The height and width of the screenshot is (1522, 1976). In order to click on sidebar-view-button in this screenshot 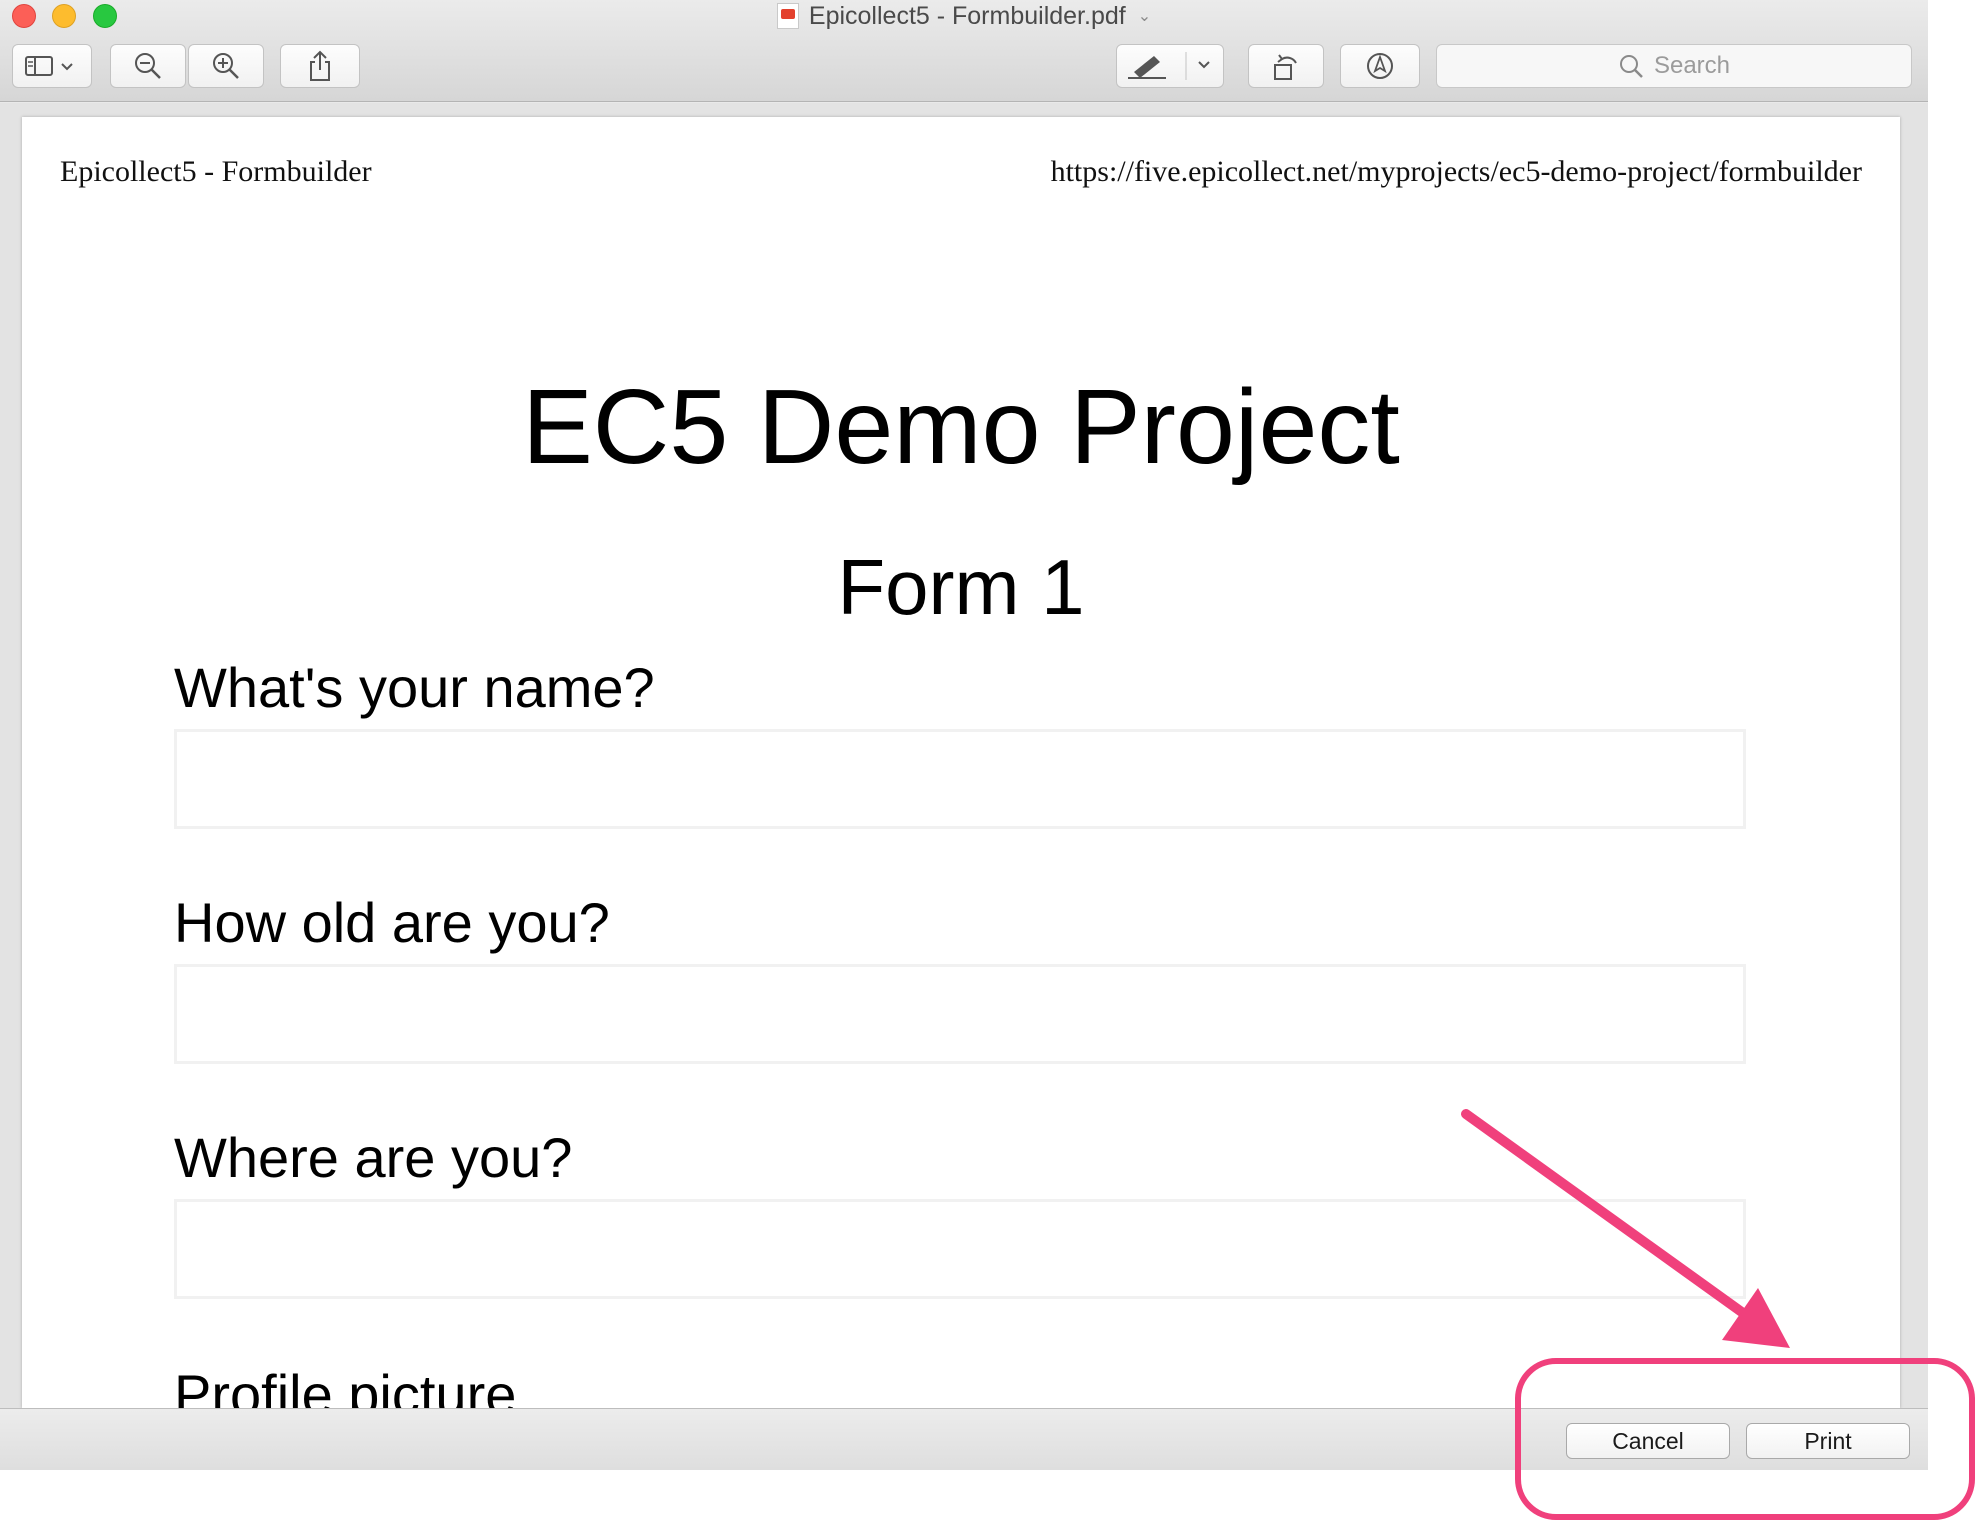, I will do `click(52, 66)`.